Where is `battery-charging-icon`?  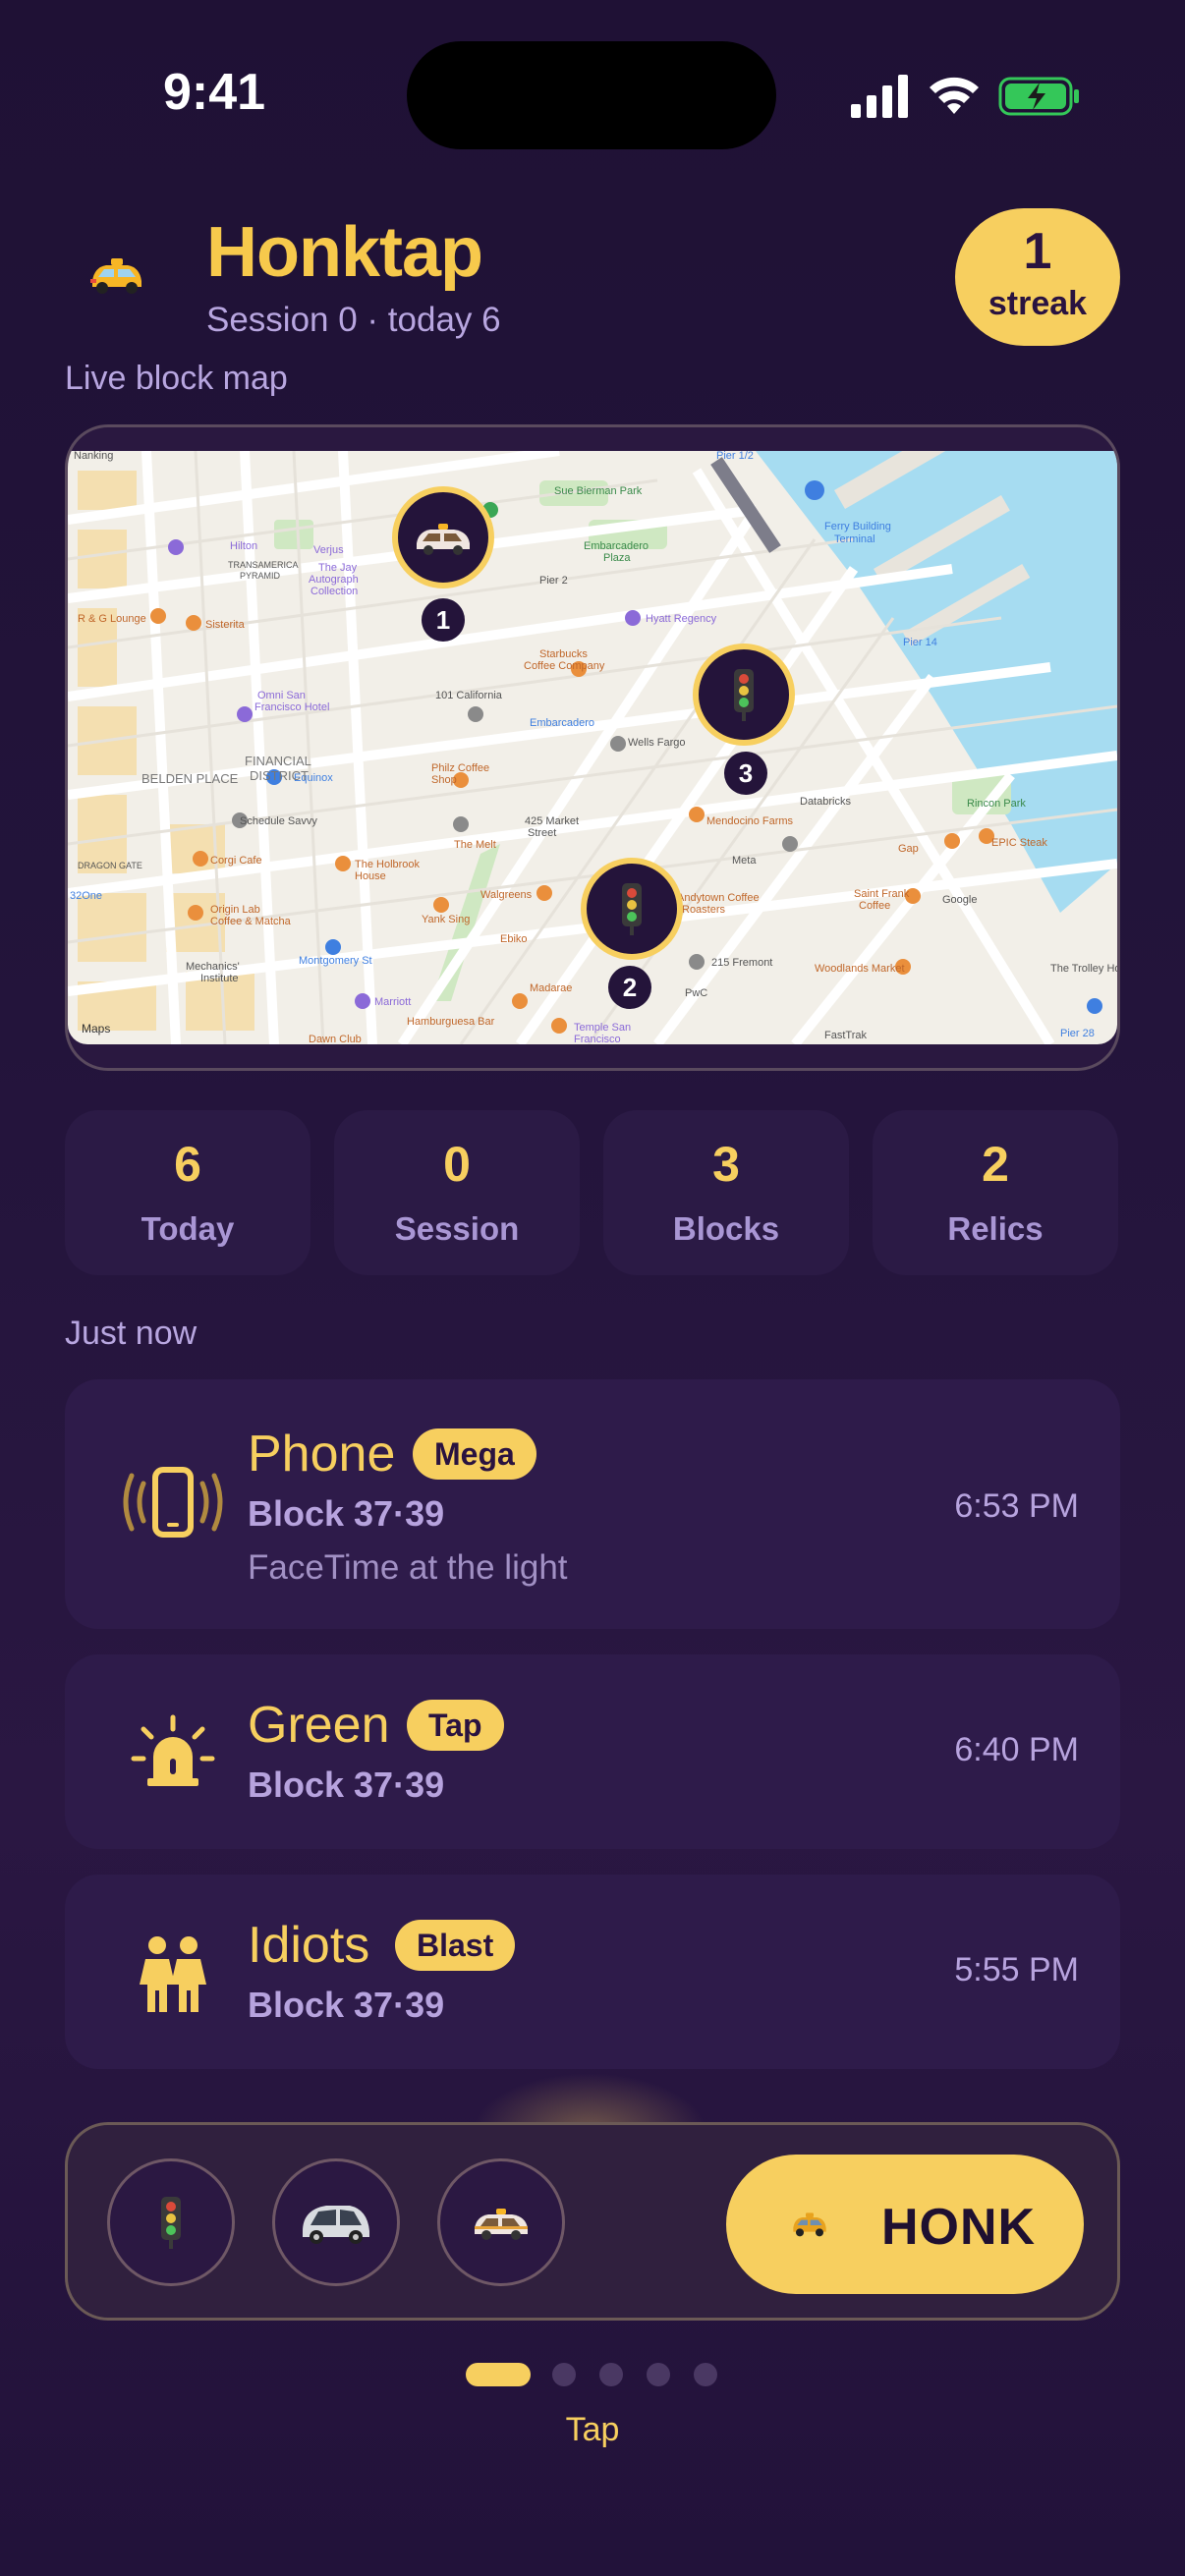
battery-charging-icon is located at coordinates (1038, 96).